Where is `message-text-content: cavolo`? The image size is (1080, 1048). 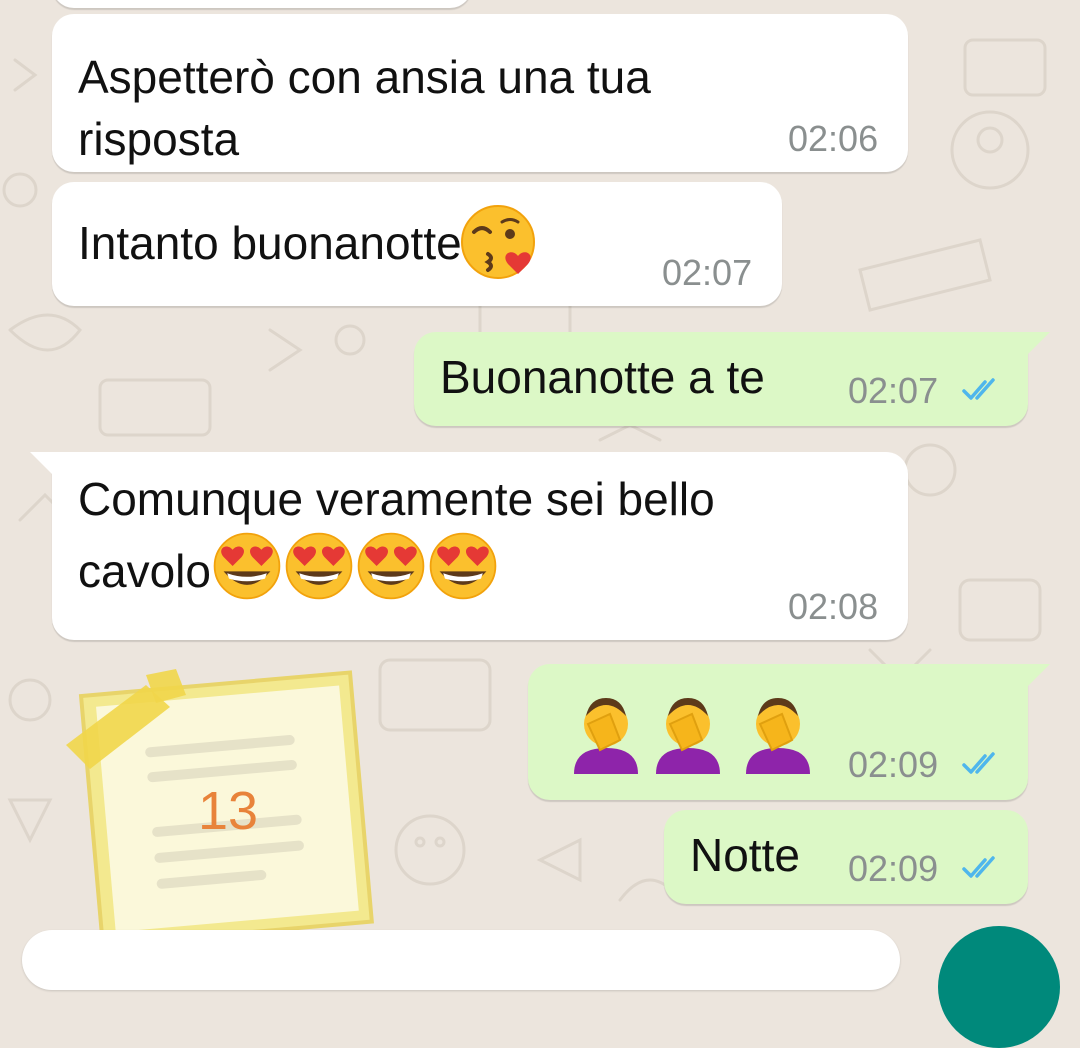
message-text-content: cavolo is located at coordinates (144, 571).